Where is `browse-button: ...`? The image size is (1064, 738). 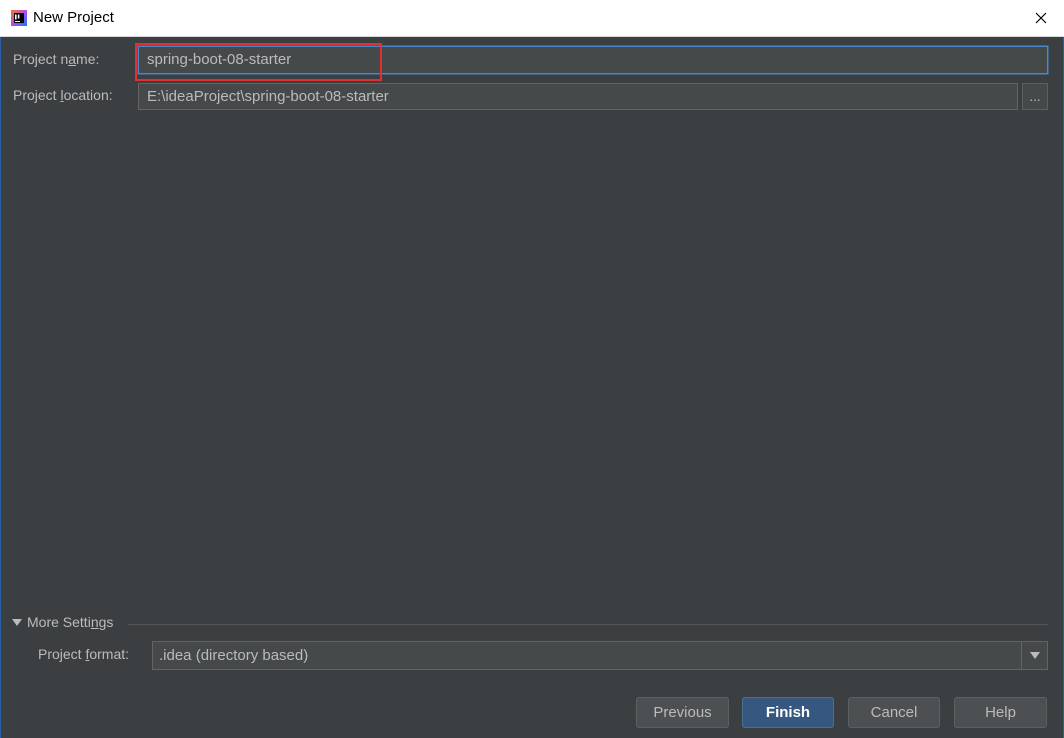
browse-button: ... is located at coordinates (1035, 96).